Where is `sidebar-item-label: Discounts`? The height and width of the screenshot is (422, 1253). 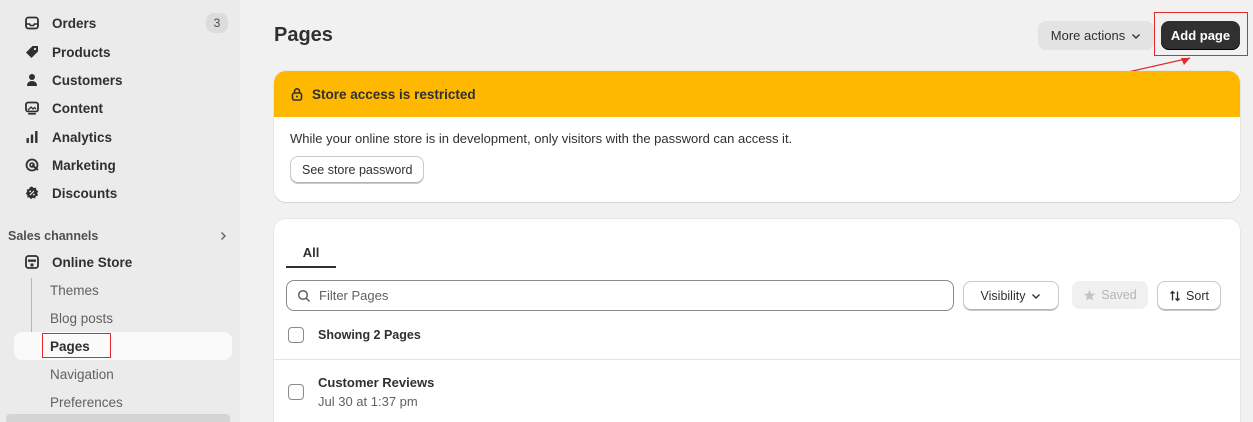
sidebar-item-label: Discounts is located at coordinates (85, 193).